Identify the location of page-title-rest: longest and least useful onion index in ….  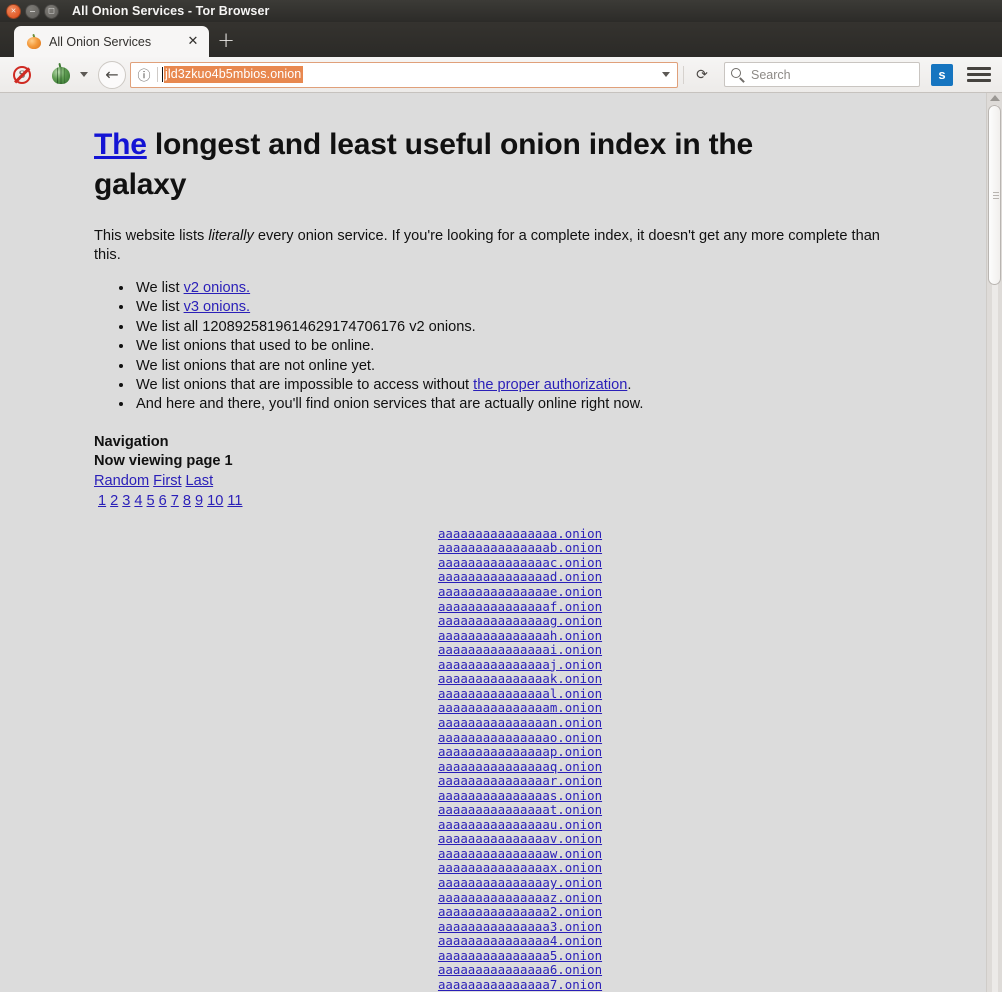
(424, 164).